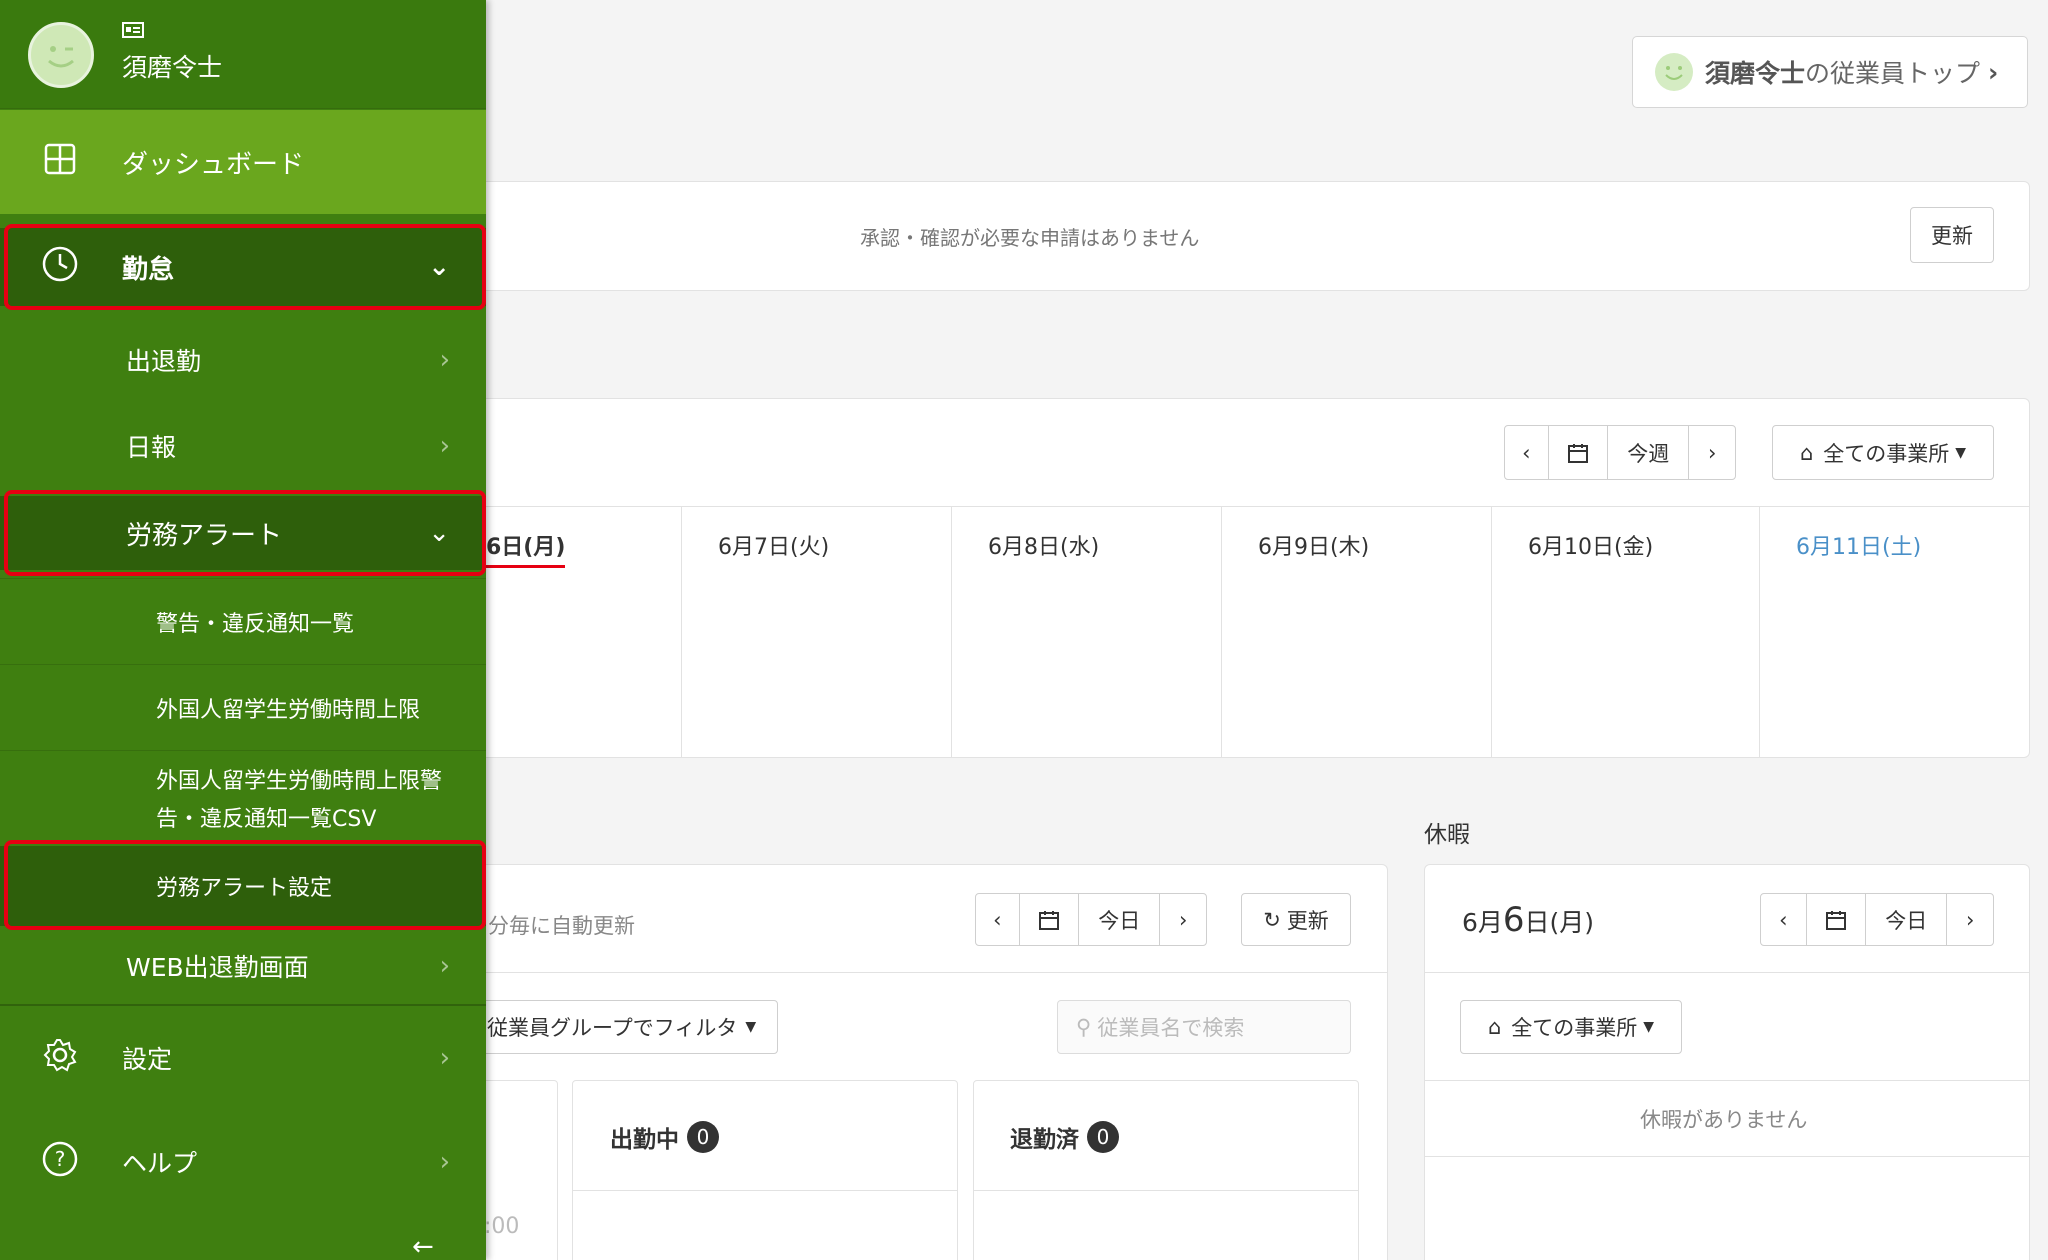 The height and width of the screenshot is (1260, 2048). What do you see at coordinates (1894, 632) in the screenshot?
I see `day-column: 6月11日(土)` at bounding box center [1894, 632].